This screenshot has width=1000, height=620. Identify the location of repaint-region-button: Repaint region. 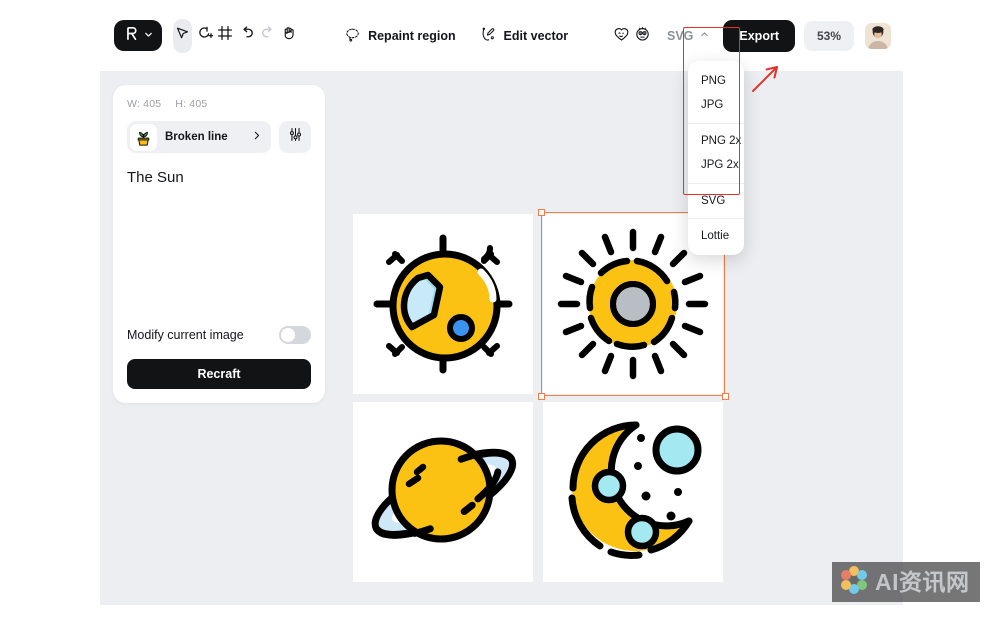
(400, 36).